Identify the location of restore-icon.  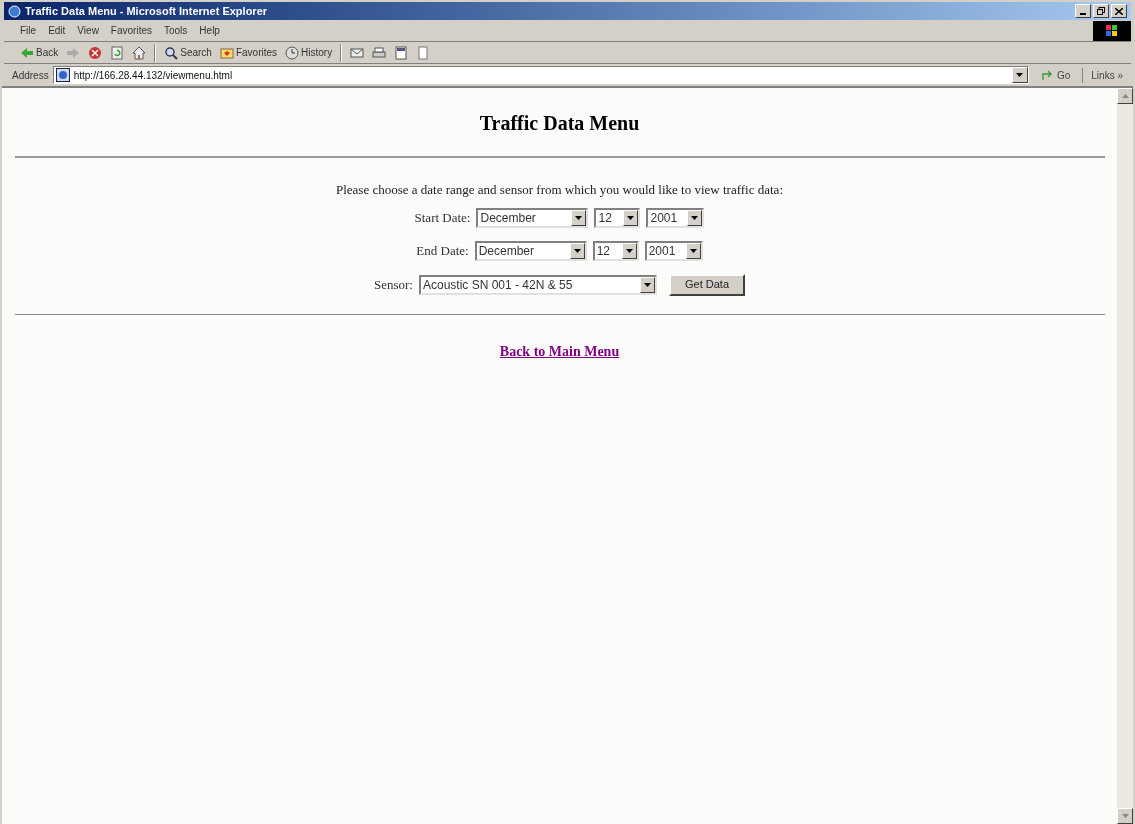
(1101, 11).